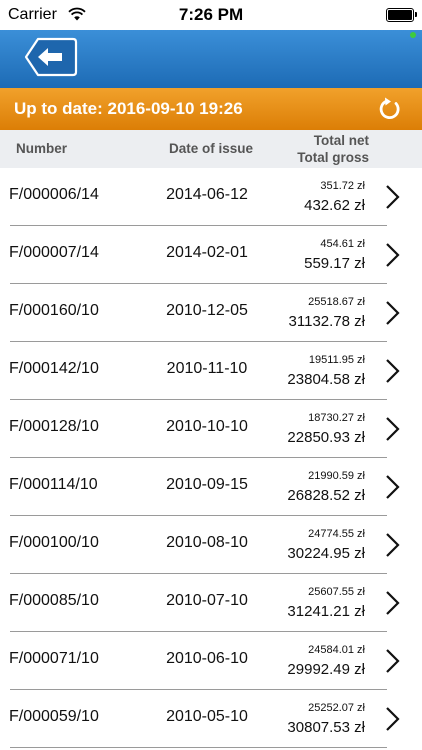  I want to click on invoice-date: 2014-06-12, so click(207, 194).